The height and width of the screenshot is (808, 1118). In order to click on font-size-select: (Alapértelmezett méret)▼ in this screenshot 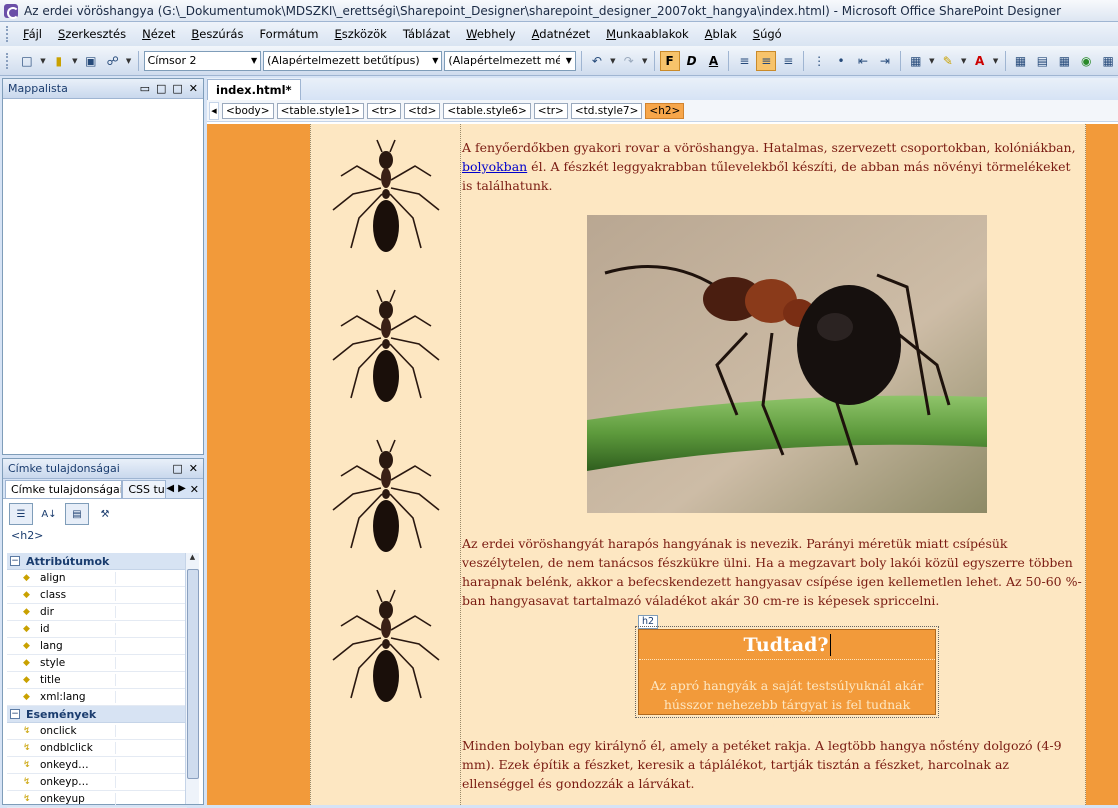, I will do `click(510, 60)`.